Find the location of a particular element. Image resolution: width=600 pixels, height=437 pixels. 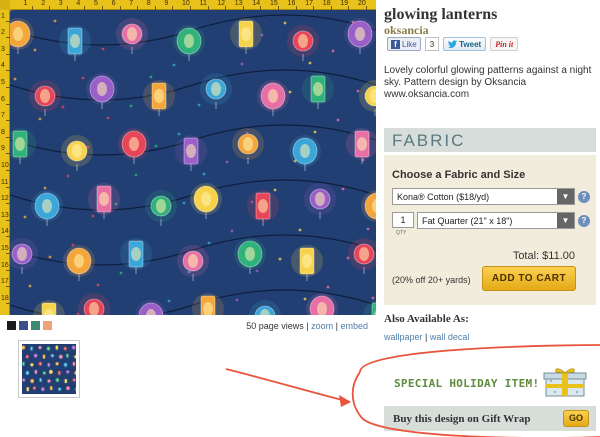

quantity-input: 1 is located at coordinates (403, 220).